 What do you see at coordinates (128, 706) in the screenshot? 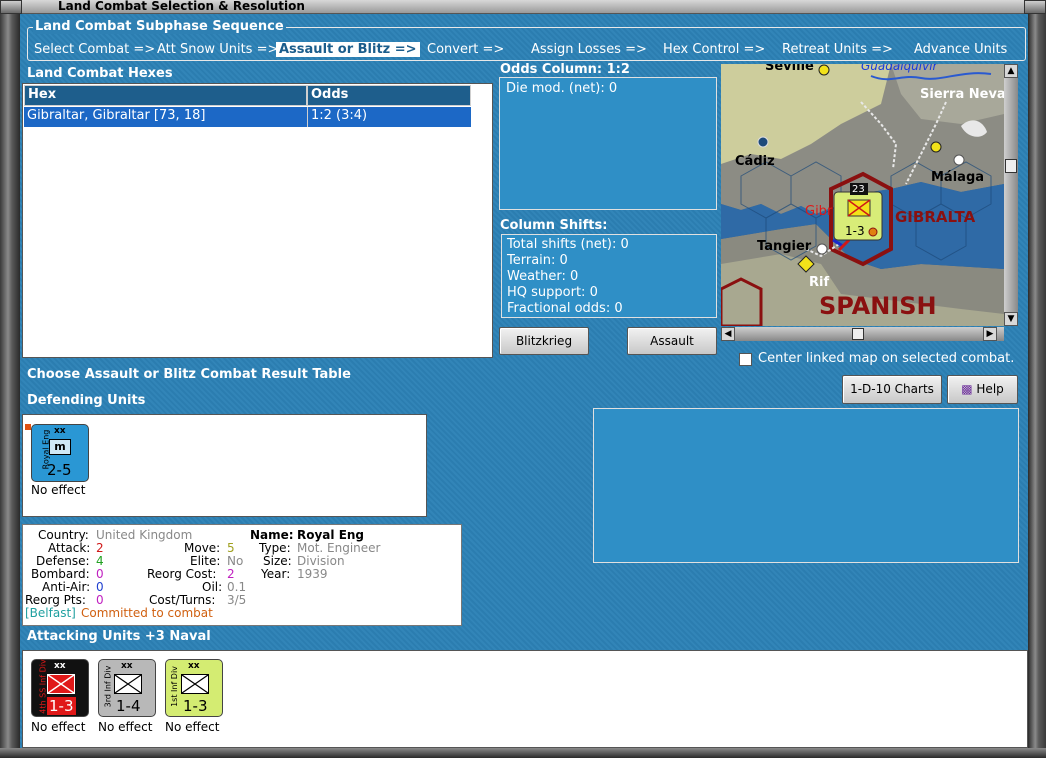
I see `unit-strength: 1-4` at bounding box center [128, 706].